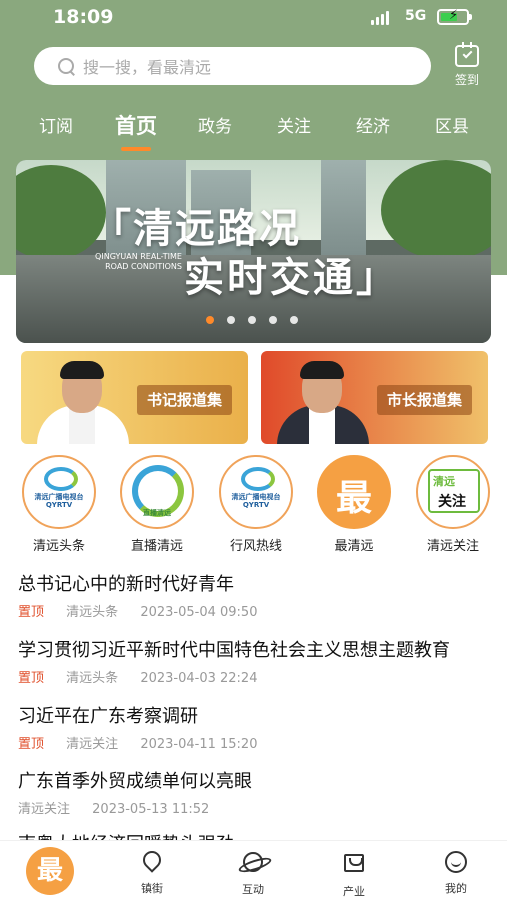 The height and width of the screenshot is (900, 507). What do you see at coordinates (234, 650) in the screenshot?
I see `news-title: 学习贯彻习近平新时代中国特色社会主义思想主题教育` at bounding box center [234, 650].